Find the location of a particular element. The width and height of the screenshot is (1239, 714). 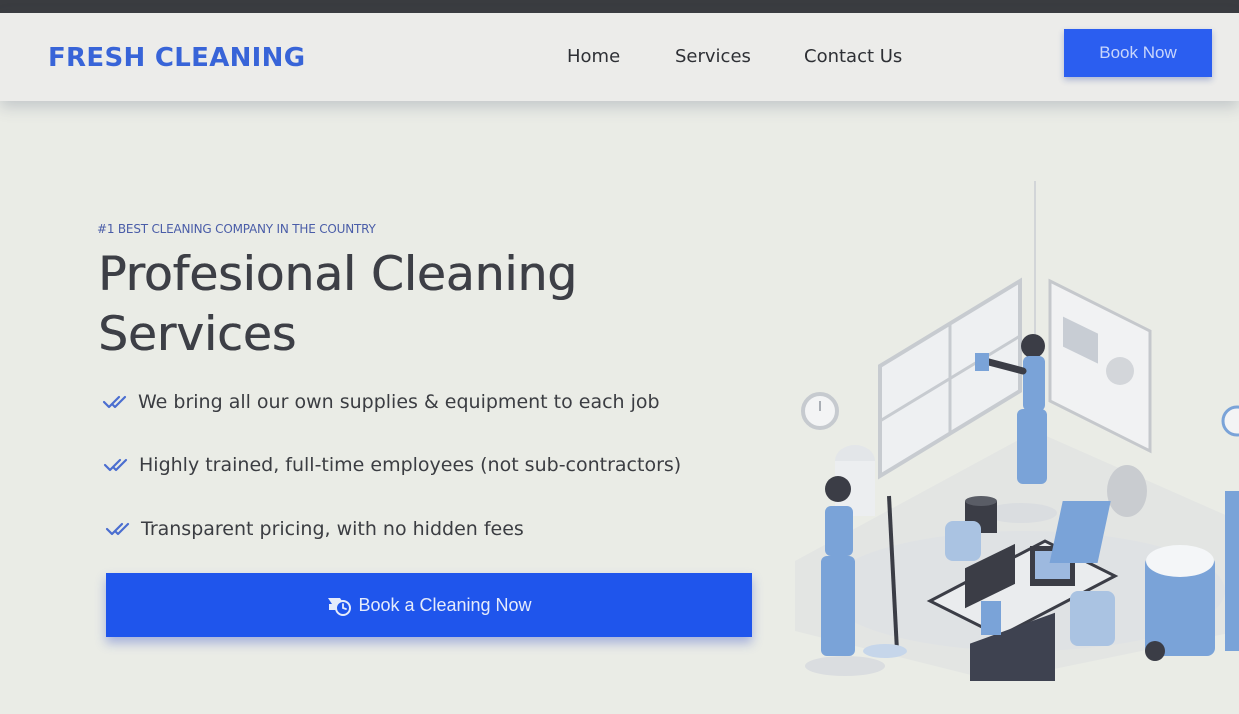

cleaning-clock-icon is located at coordinates (340, 607).